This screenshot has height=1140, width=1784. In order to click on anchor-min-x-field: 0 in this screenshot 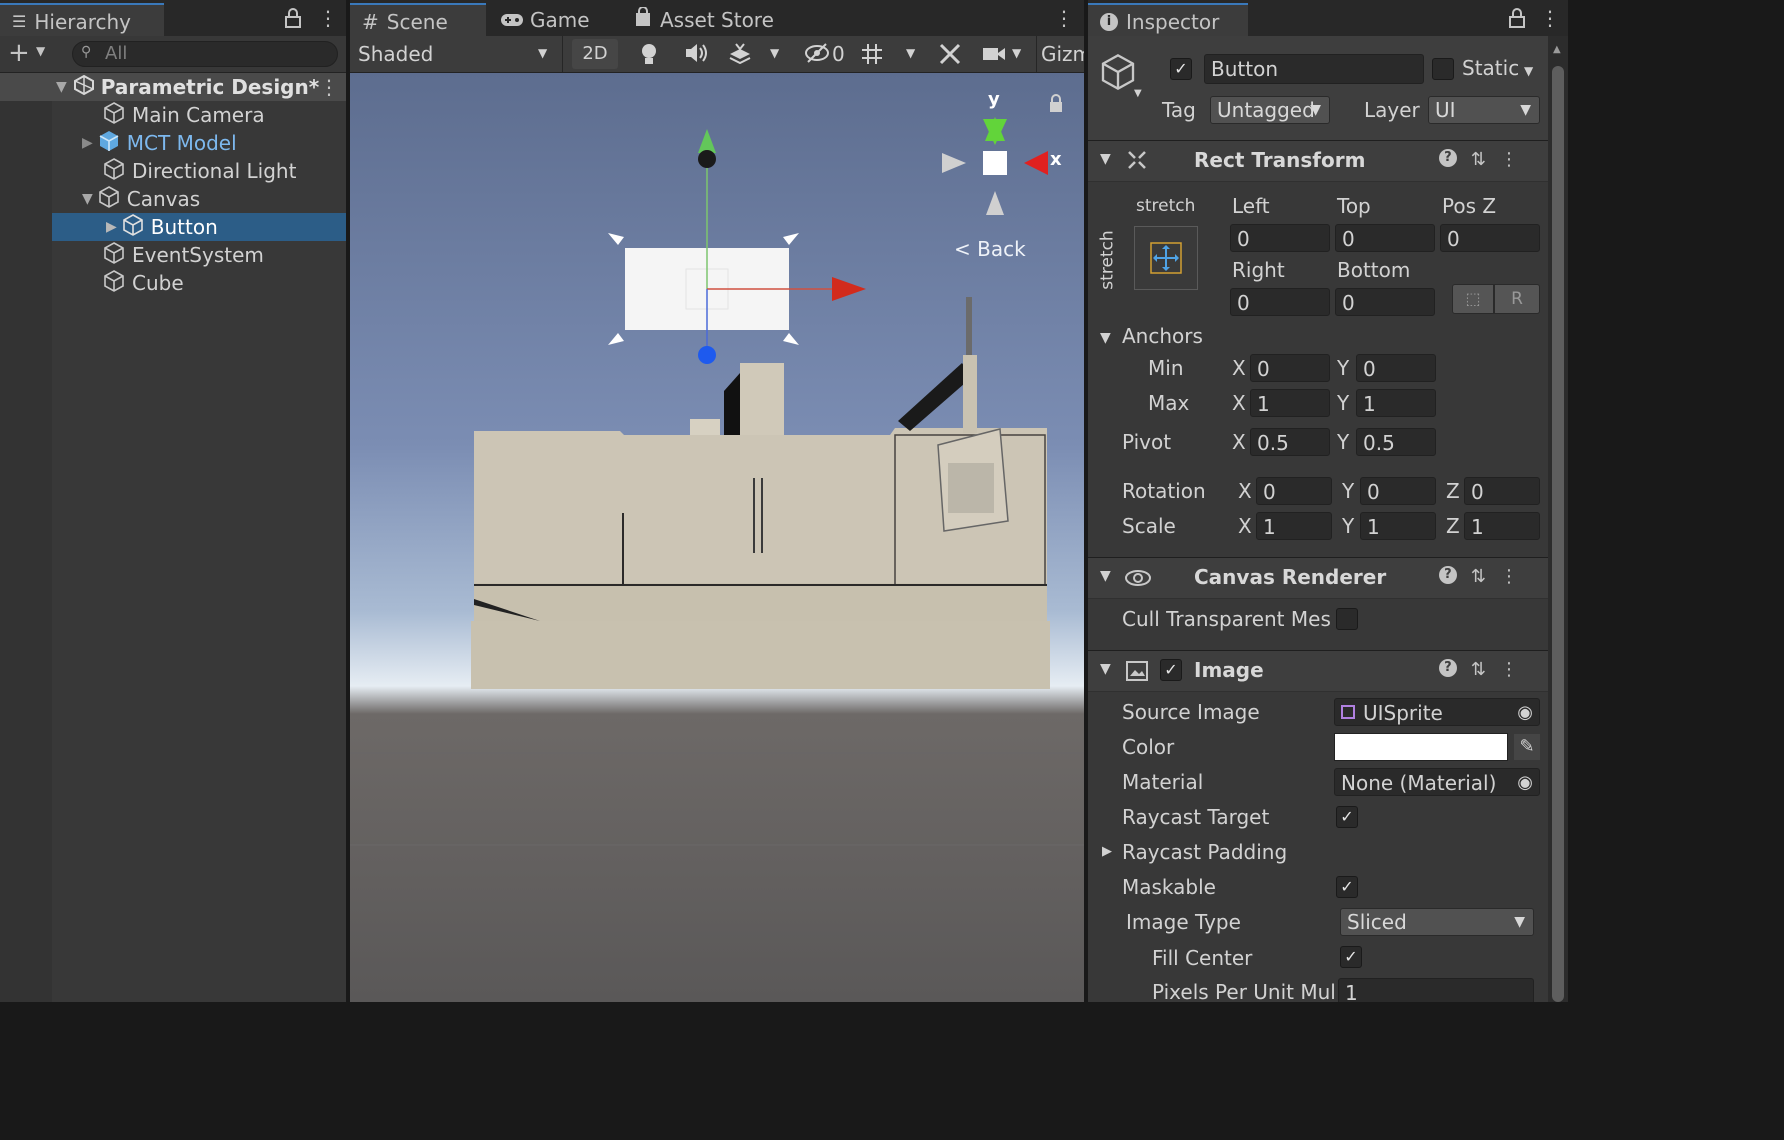, I will do `click(1290, 368)`.